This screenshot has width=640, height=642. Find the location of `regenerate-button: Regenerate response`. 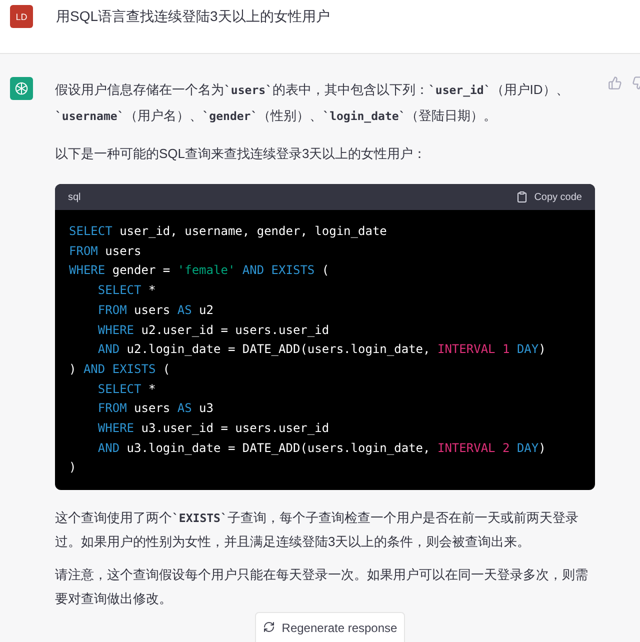

regenerate-button: Regenerate response is located at coordinates (330, 627).